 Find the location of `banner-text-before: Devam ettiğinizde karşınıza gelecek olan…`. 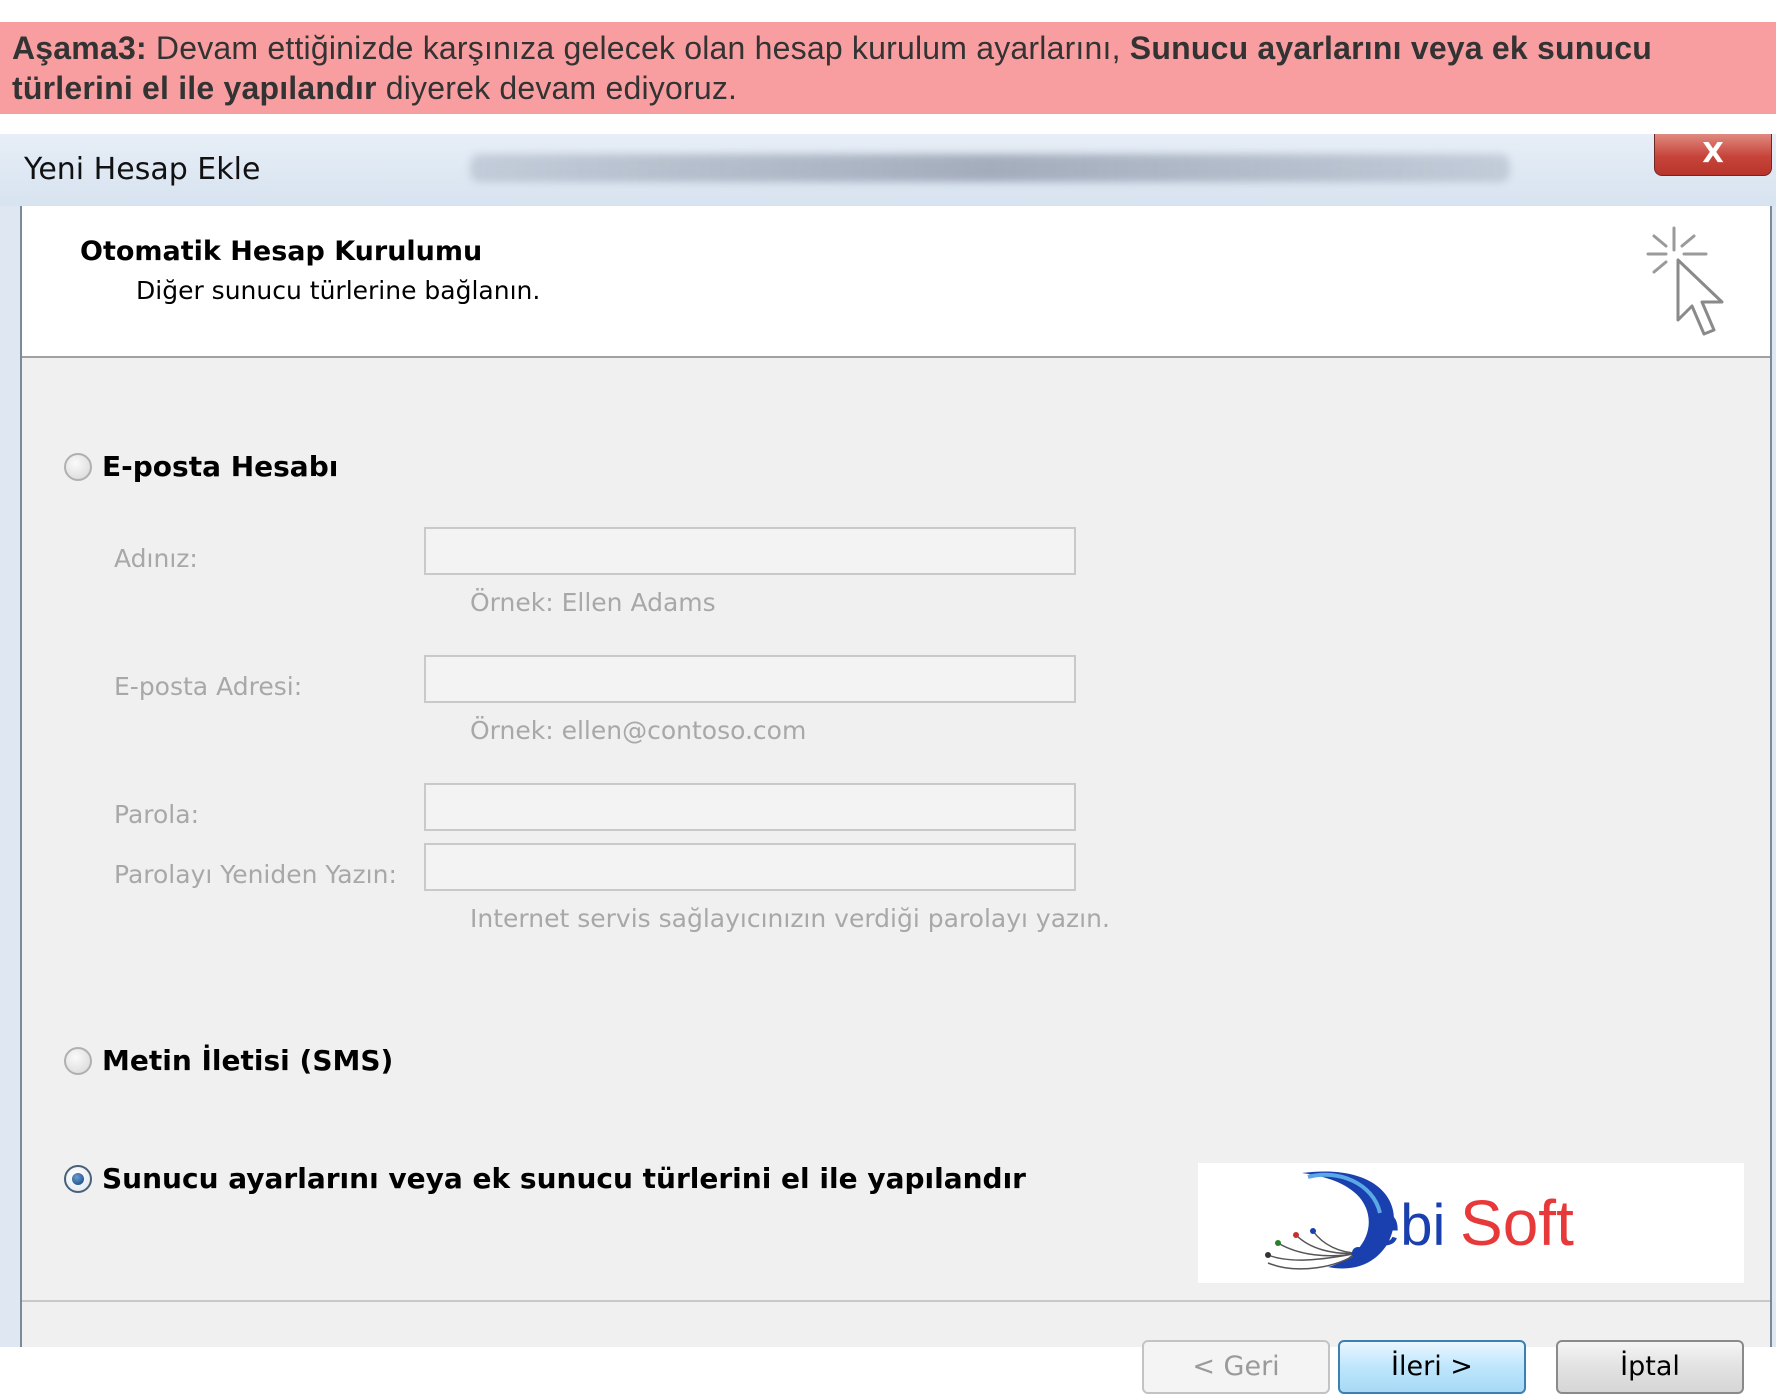

banner-text-before: Devam ettiğinizde karşınıza gelecek olan… is located at coordinates (638, 48).